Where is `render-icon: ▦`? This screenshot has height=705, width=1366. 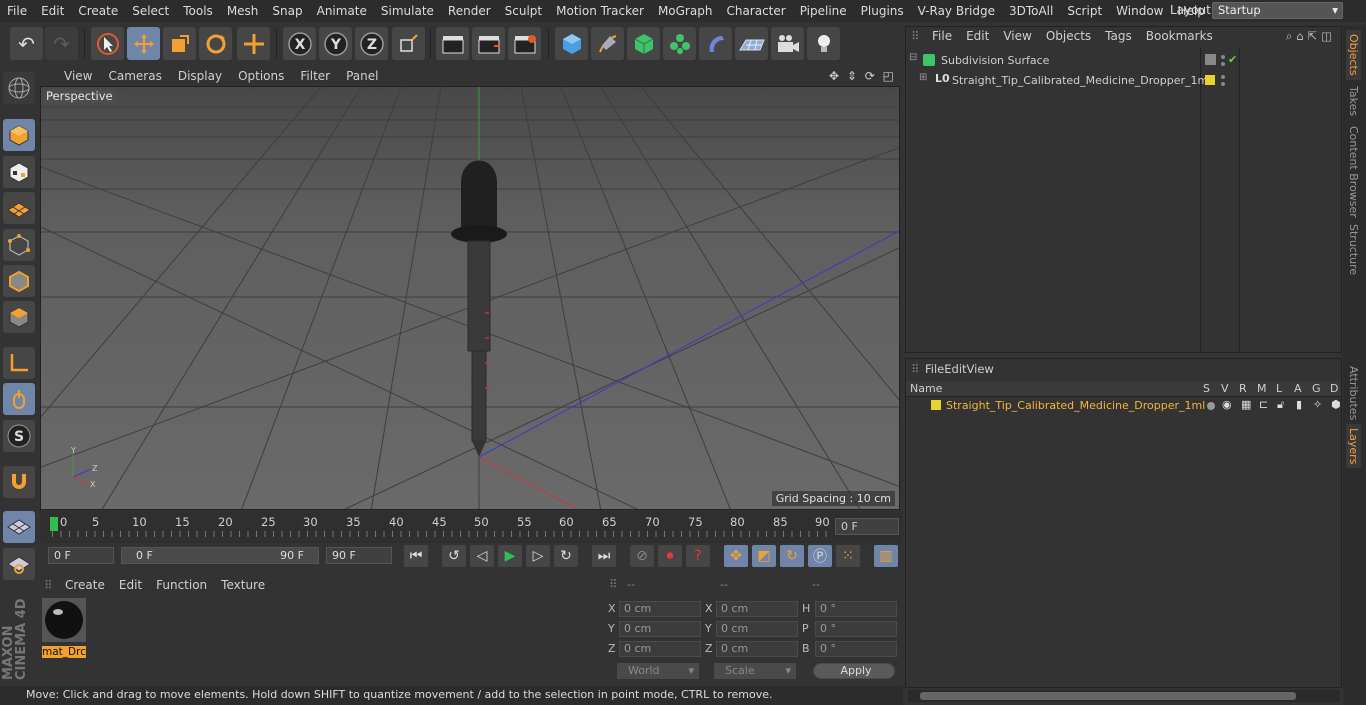 render-icon: ▦ is located at coordinates (1246, 404).